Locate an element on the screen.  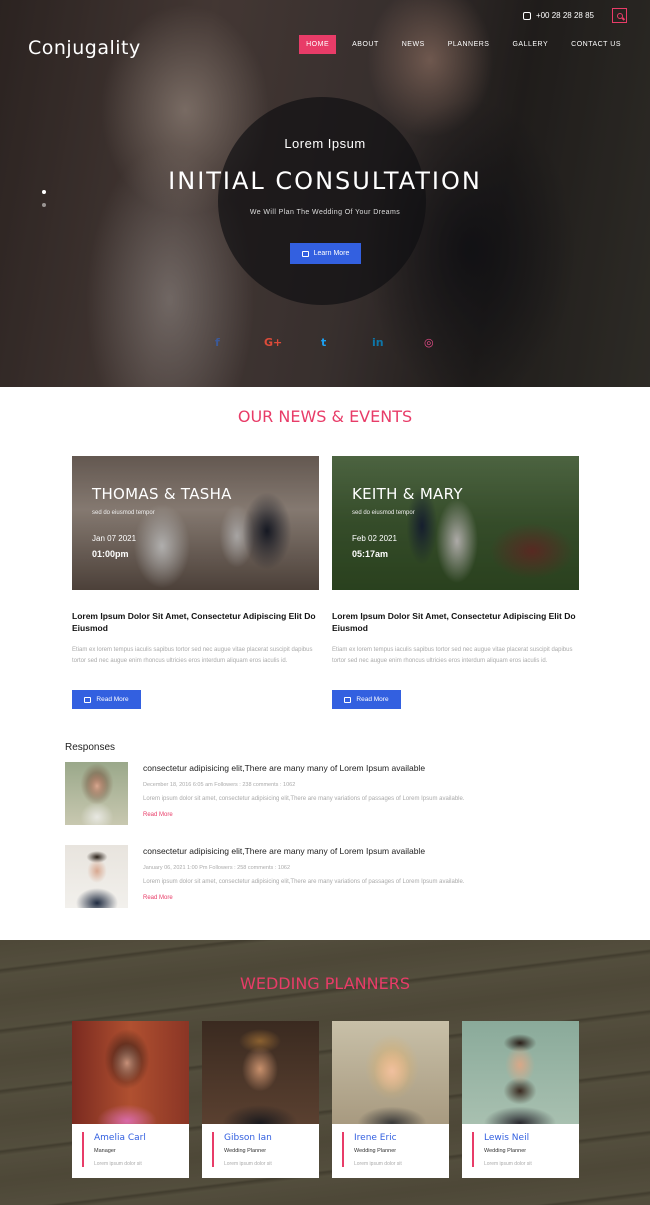
nav-contact: CONTACT US is located at coordinates (596, 44).